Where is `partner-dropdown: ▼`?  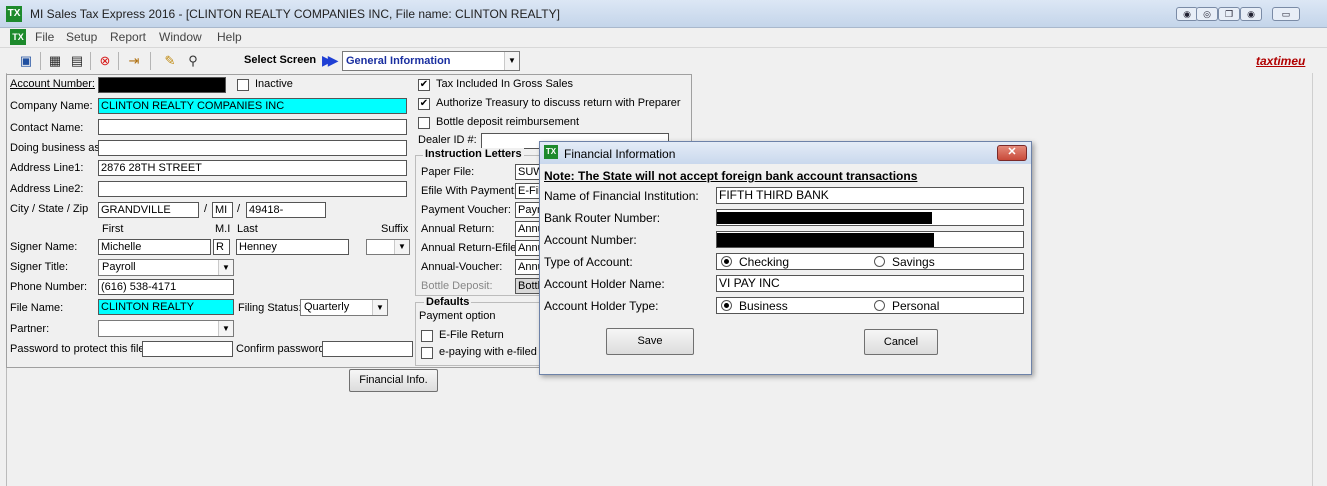 partner-dropdown: ▼ is located at coordinates (166, 328).